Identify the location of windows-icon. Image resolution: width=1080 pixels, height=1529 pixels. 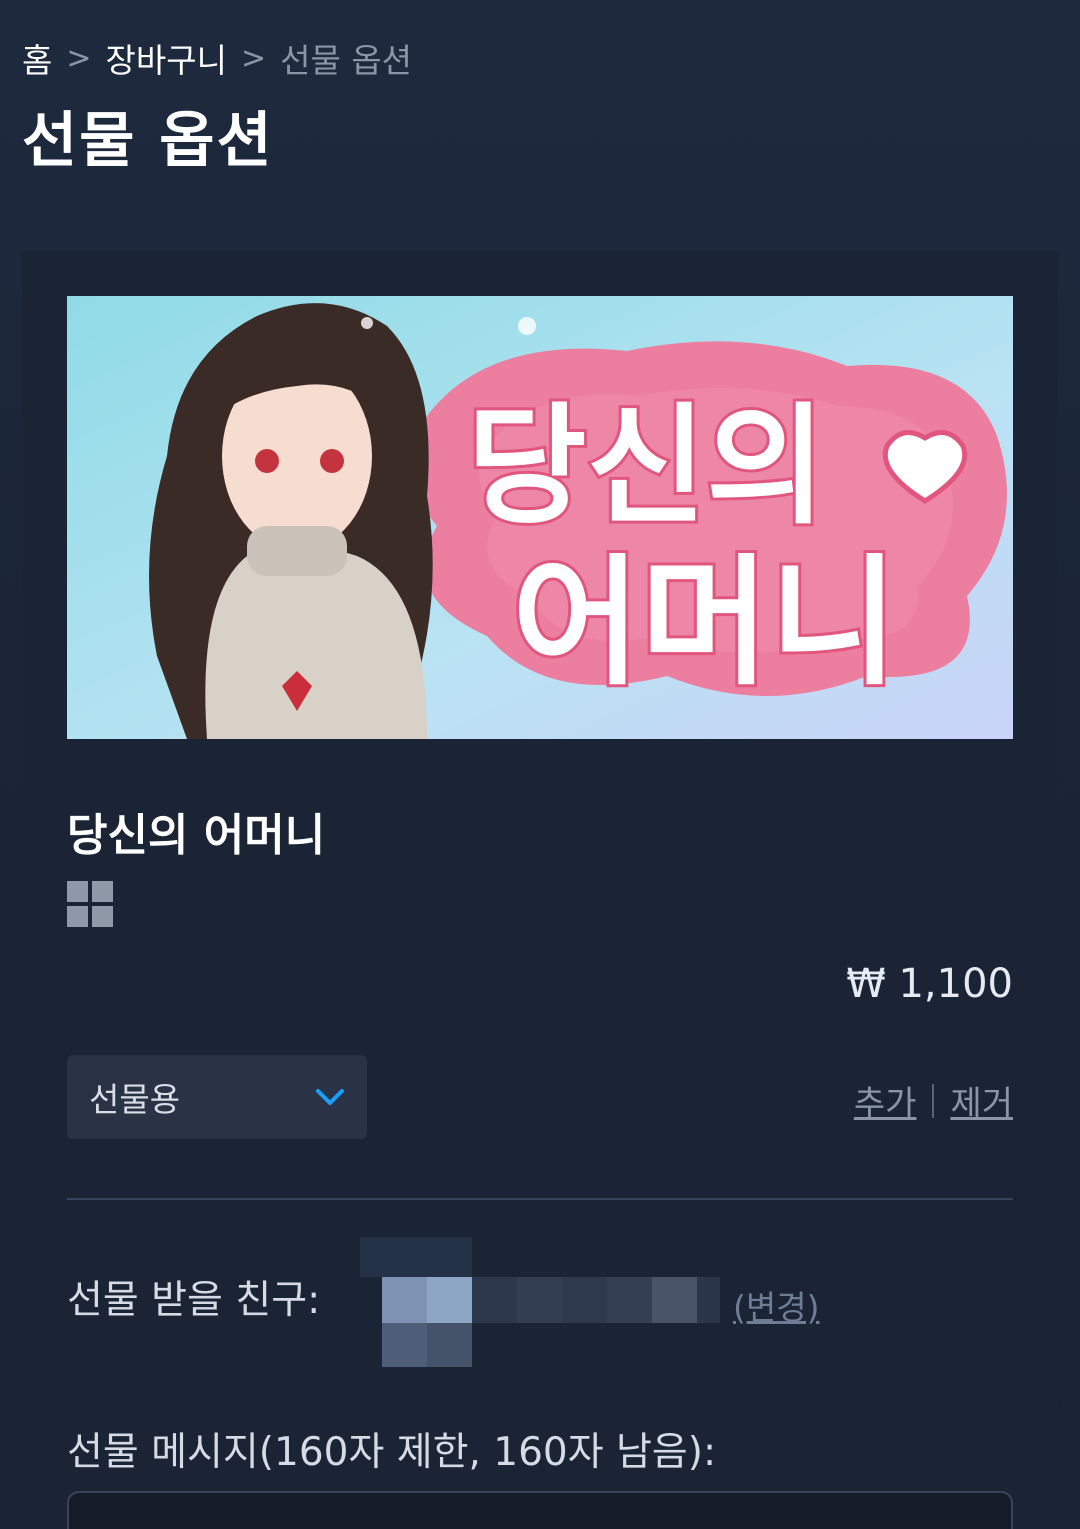
(90, 904).